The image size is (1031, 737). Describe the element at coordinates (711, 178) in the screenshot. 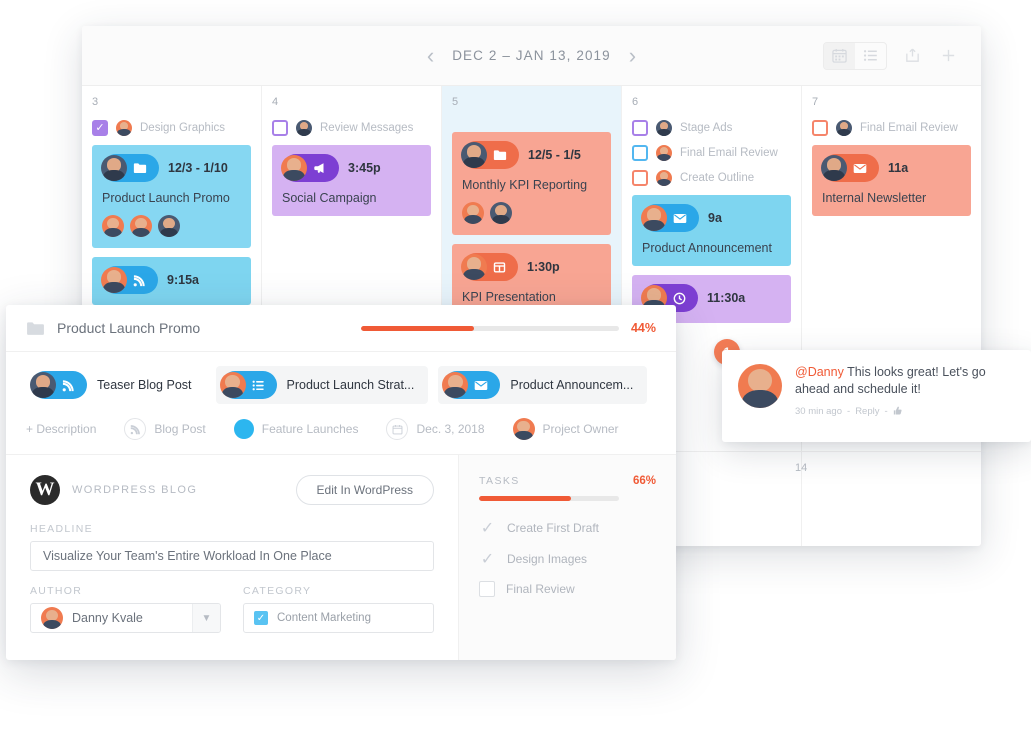

I see `todo-item: Create Outline` at that location.